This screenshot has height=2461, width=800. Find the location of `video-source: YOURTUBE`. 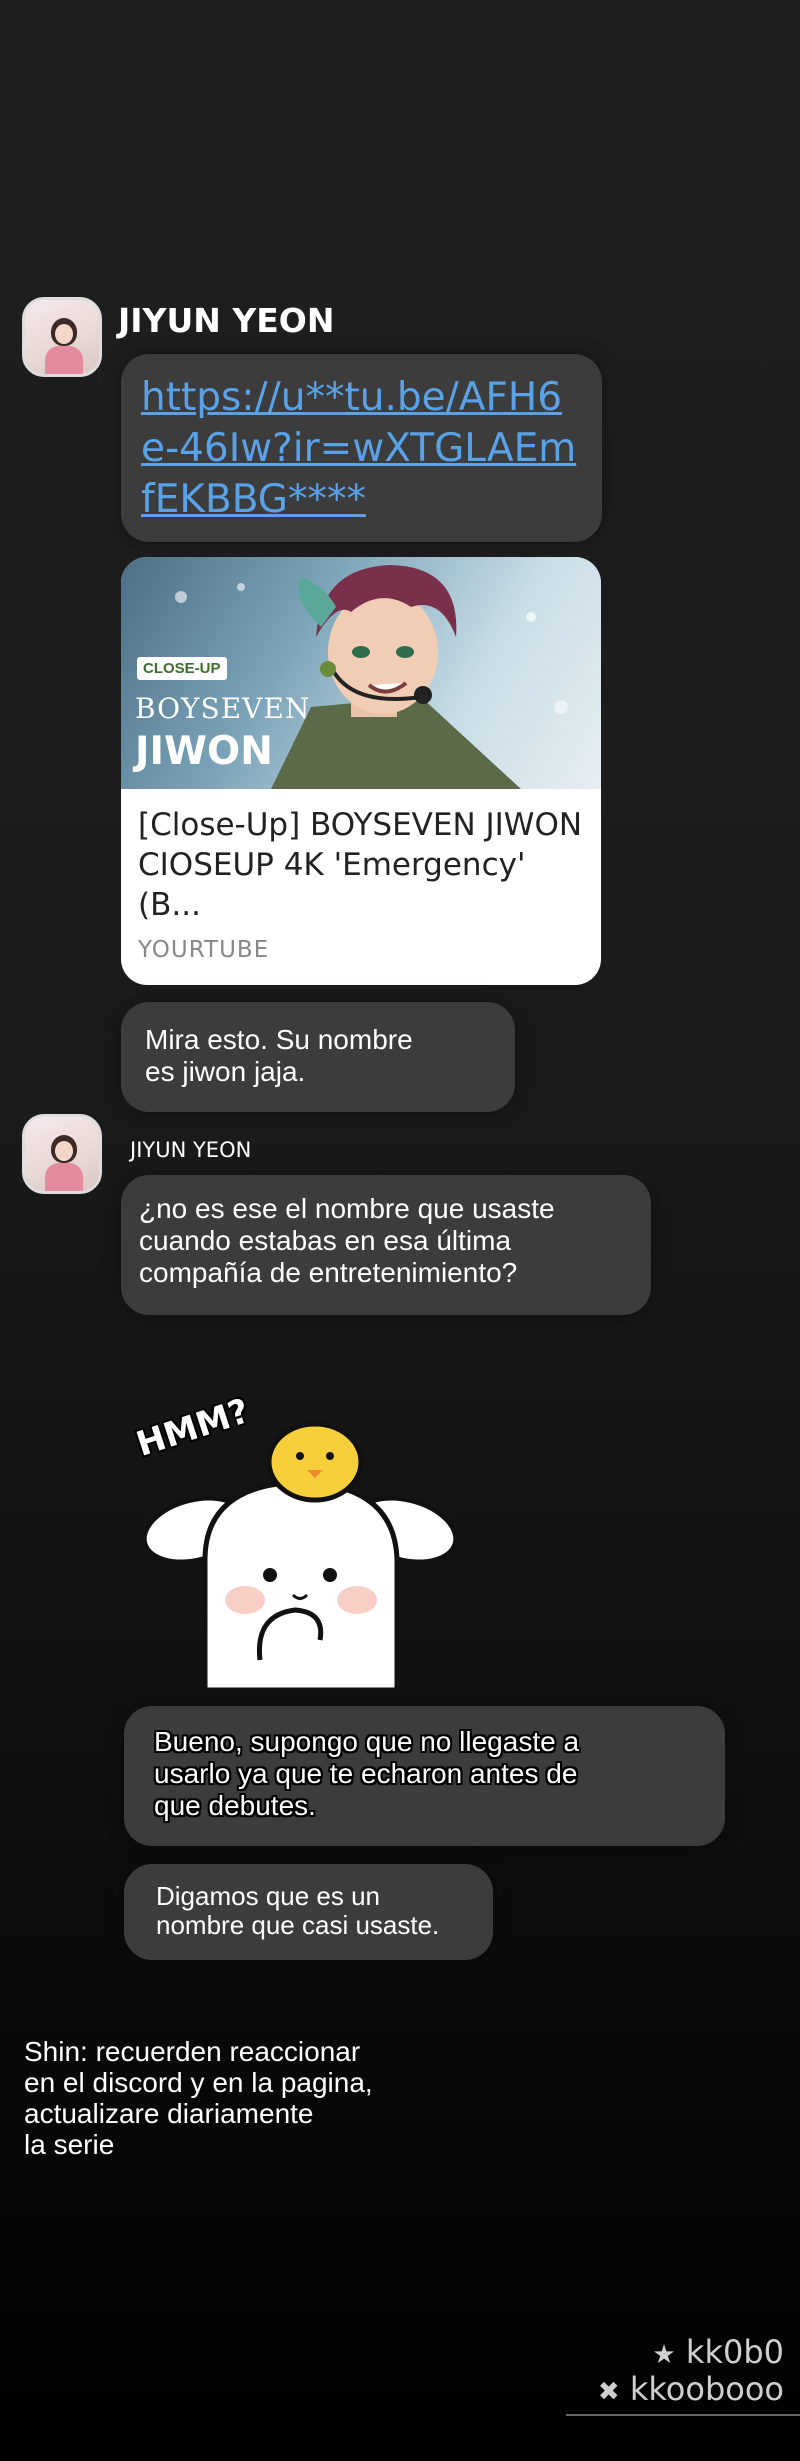

video-source: YOURTUBE is located at coordinates (204, 950).